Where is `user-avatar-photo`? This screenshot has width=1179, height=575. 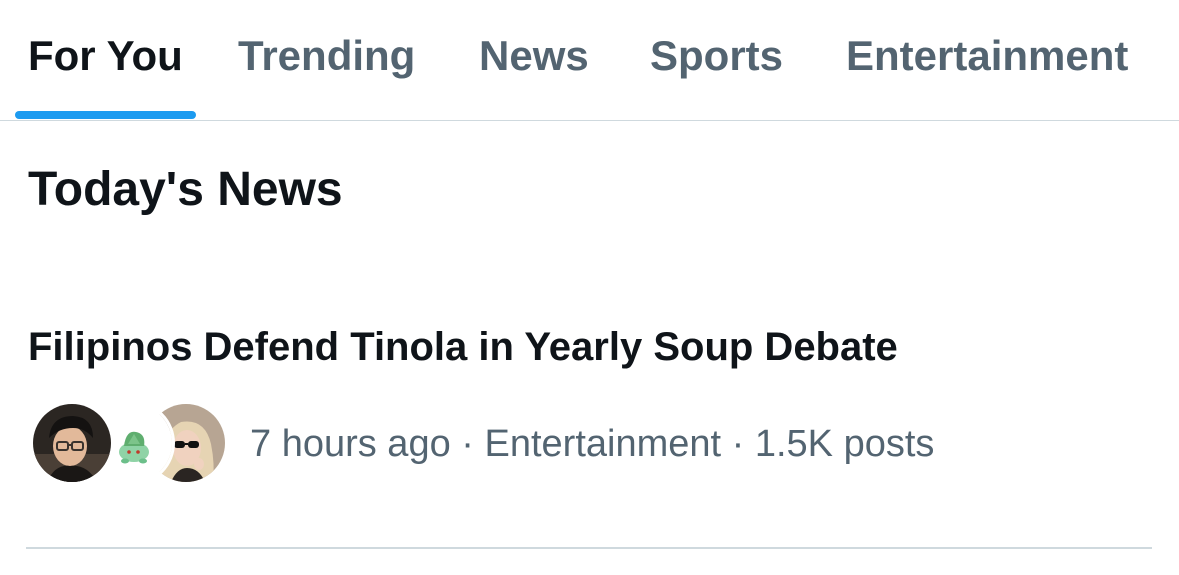
user-avatar-photo is located at coordinates (72, 443).